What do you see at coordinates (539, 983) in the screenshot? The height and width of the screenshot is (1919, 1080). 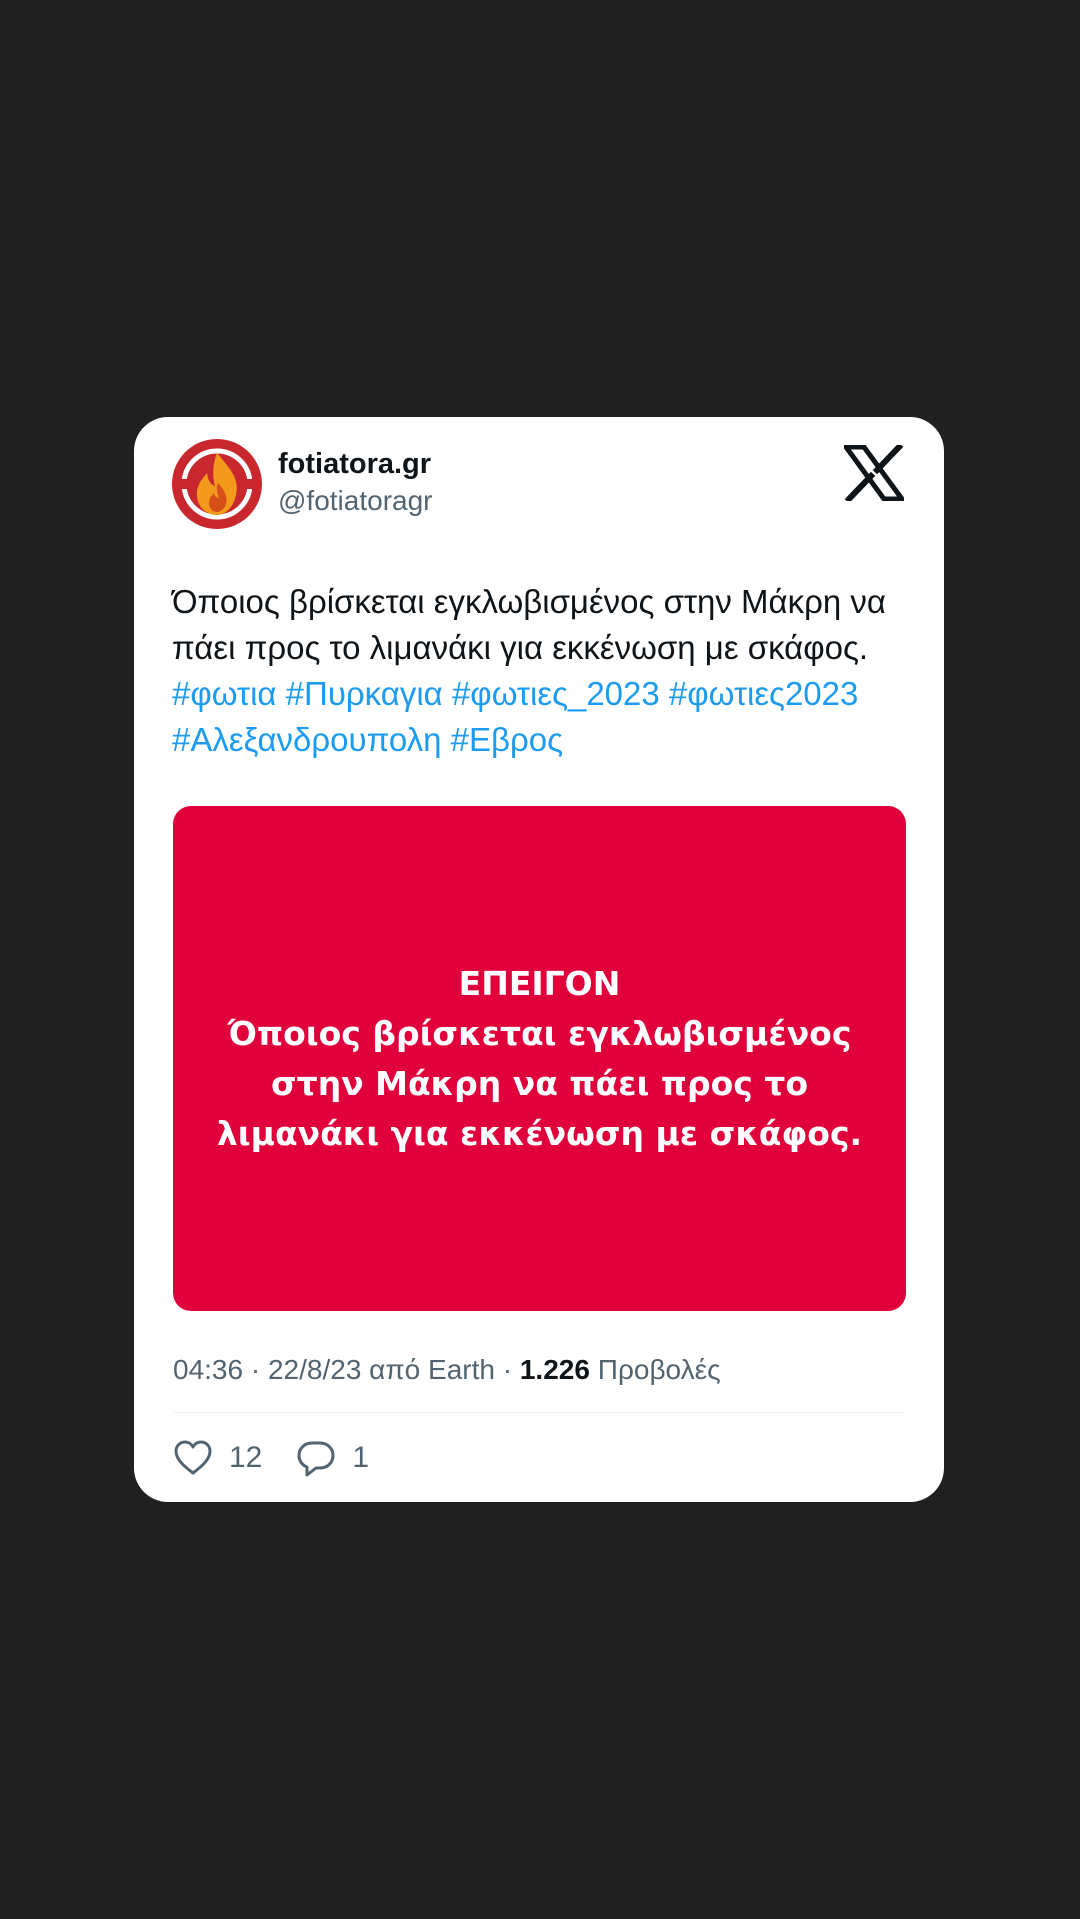 I see `media-text-line: ΕΠΕΙΓΟΝ` at bounding box center [539, 983].